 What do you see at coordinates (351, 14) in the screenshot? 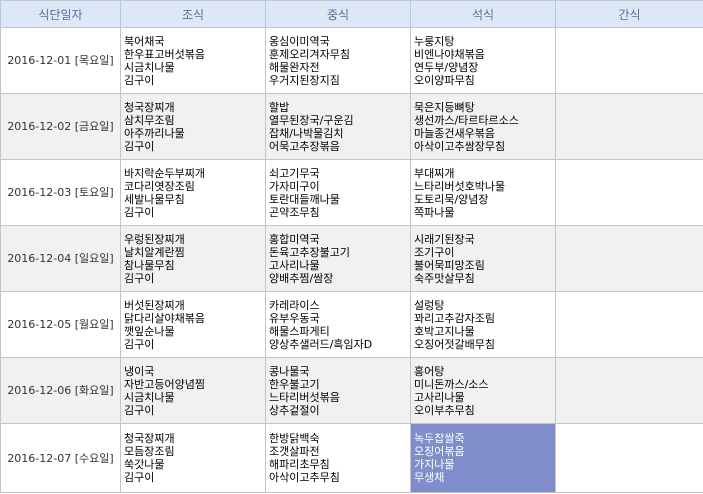
I see `table-header-row: 식단일자 조식 중식 석식 간식` at bounding box center [351, 14].